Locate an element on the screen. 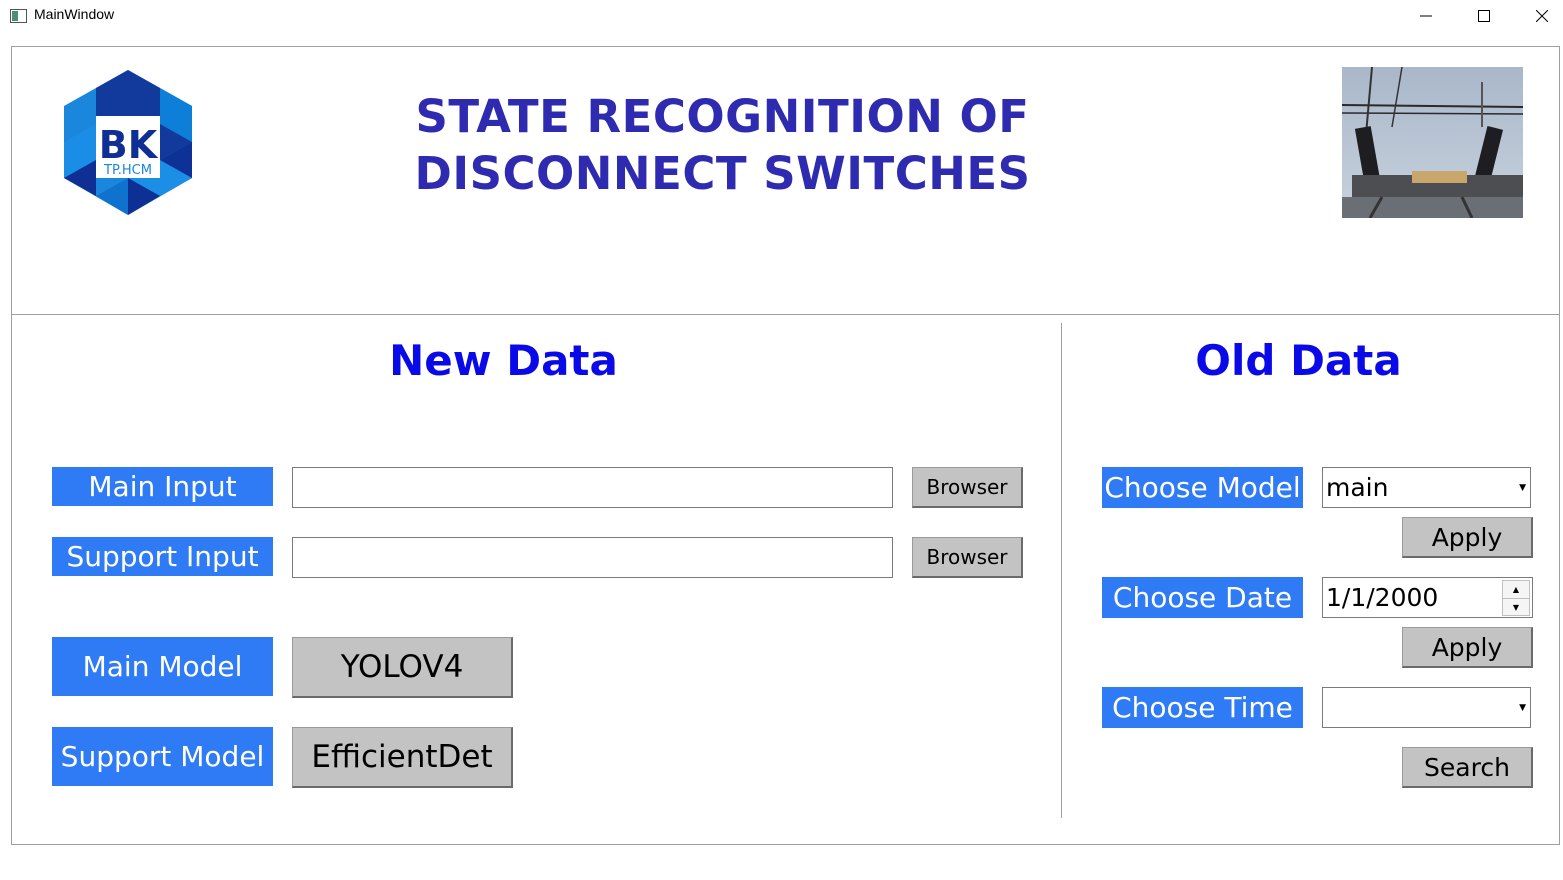  time-select: ▼ is located at coordinates (1426, 707).